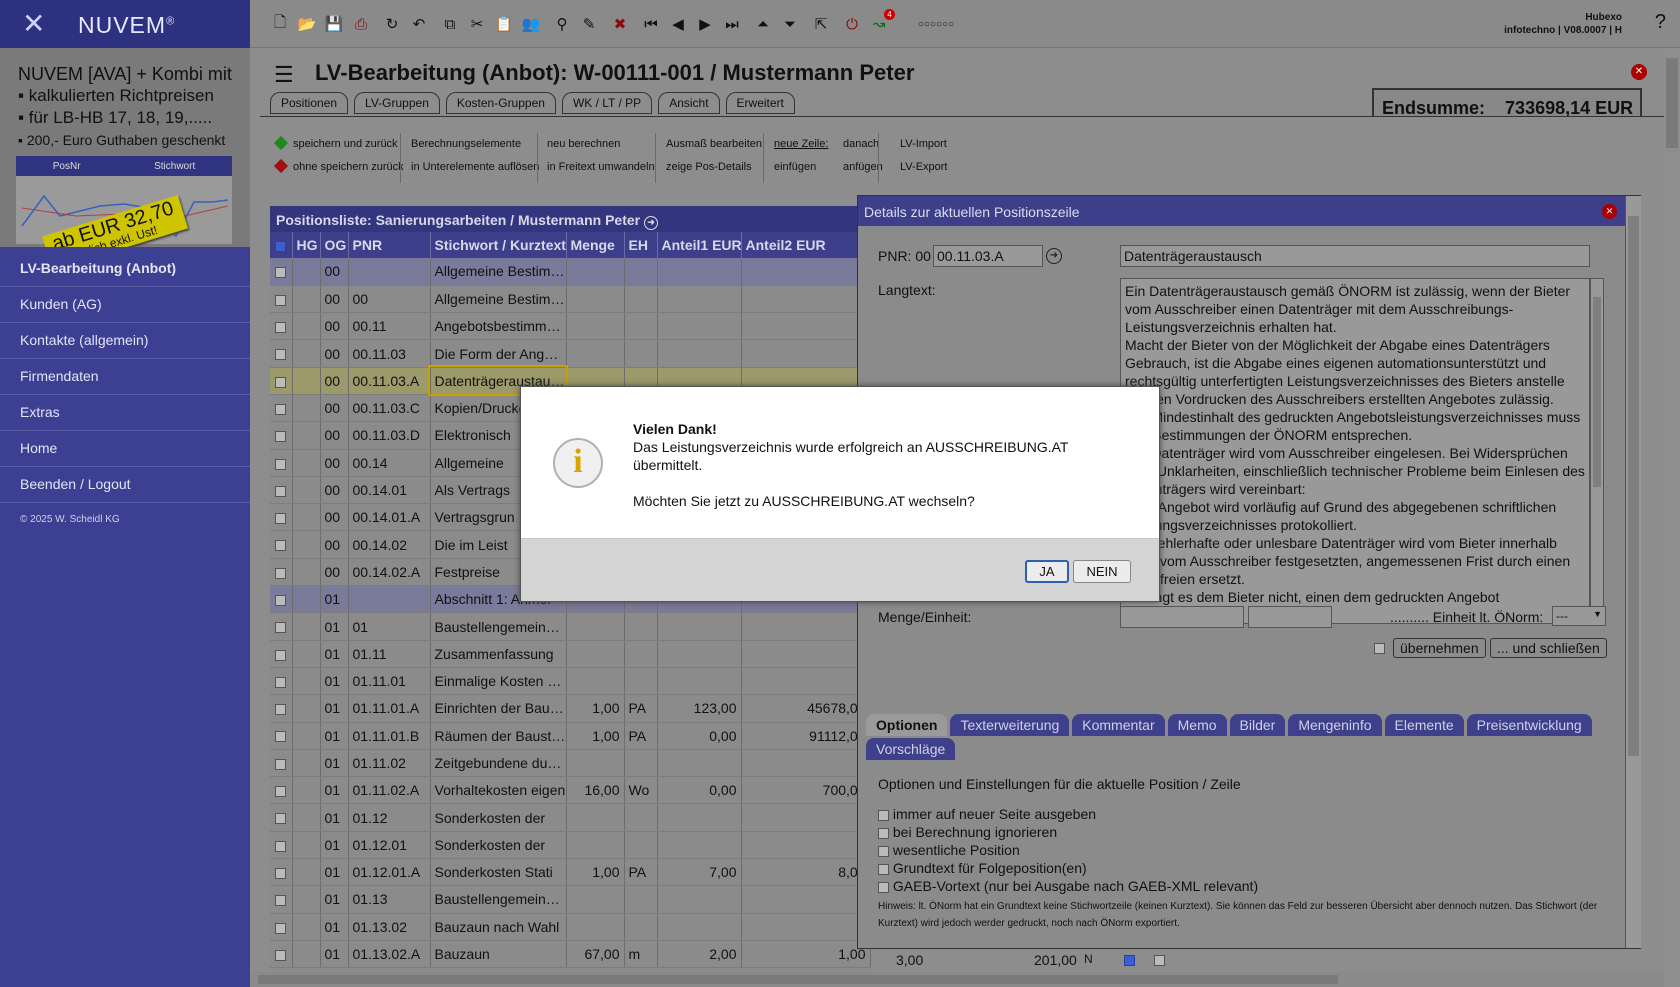  What do you see at coordinates (389, 736) in the screenshot?
I see `cell-pnr: 01.11.01.B` at bounding box center [389, 736].